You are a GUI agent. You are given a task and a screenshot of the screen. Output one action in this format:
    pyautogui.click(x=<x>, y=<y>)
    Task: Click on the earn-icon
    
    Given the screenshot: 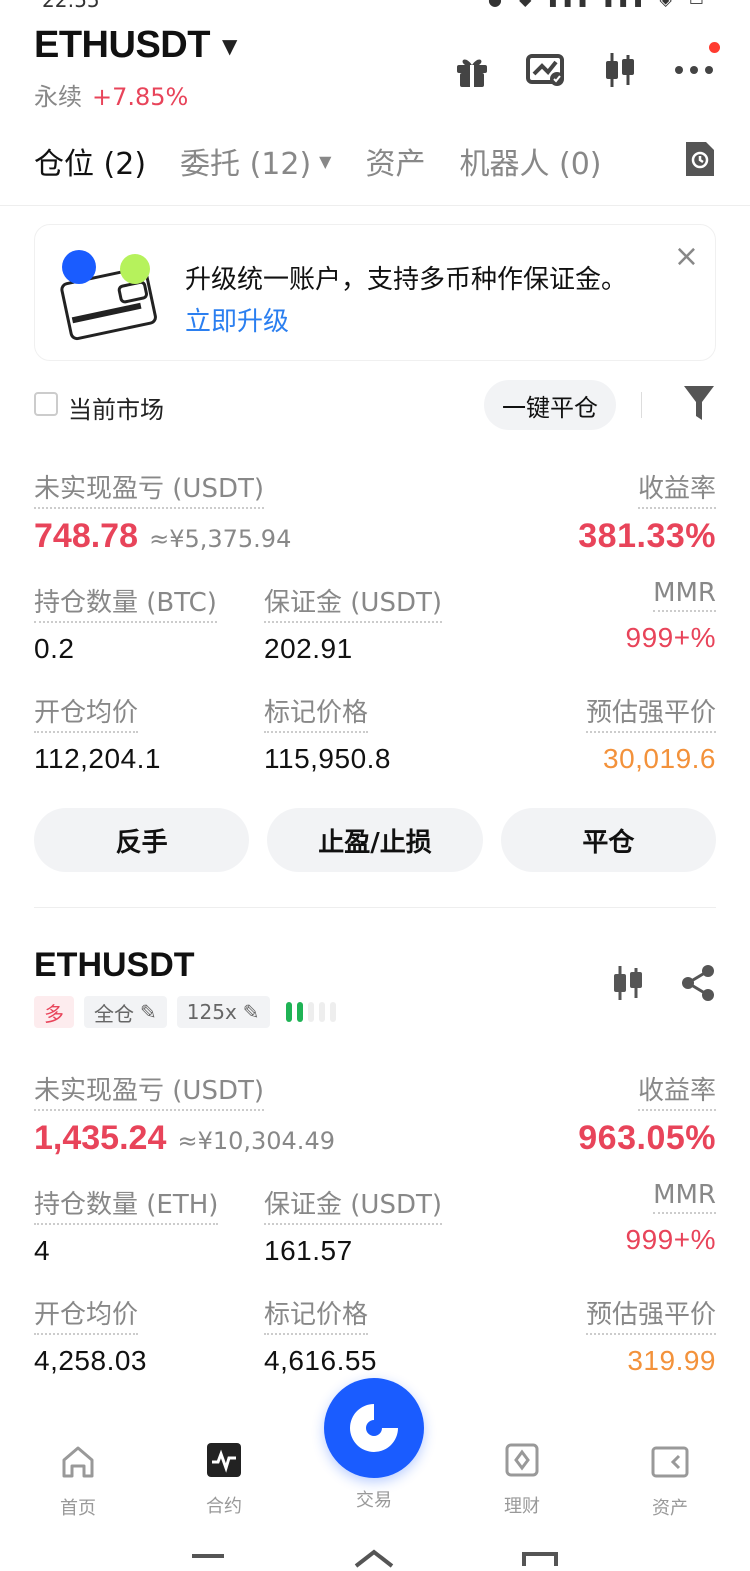 What is the action you would take?
    pyautogui.click(x=522, y=1460)
    